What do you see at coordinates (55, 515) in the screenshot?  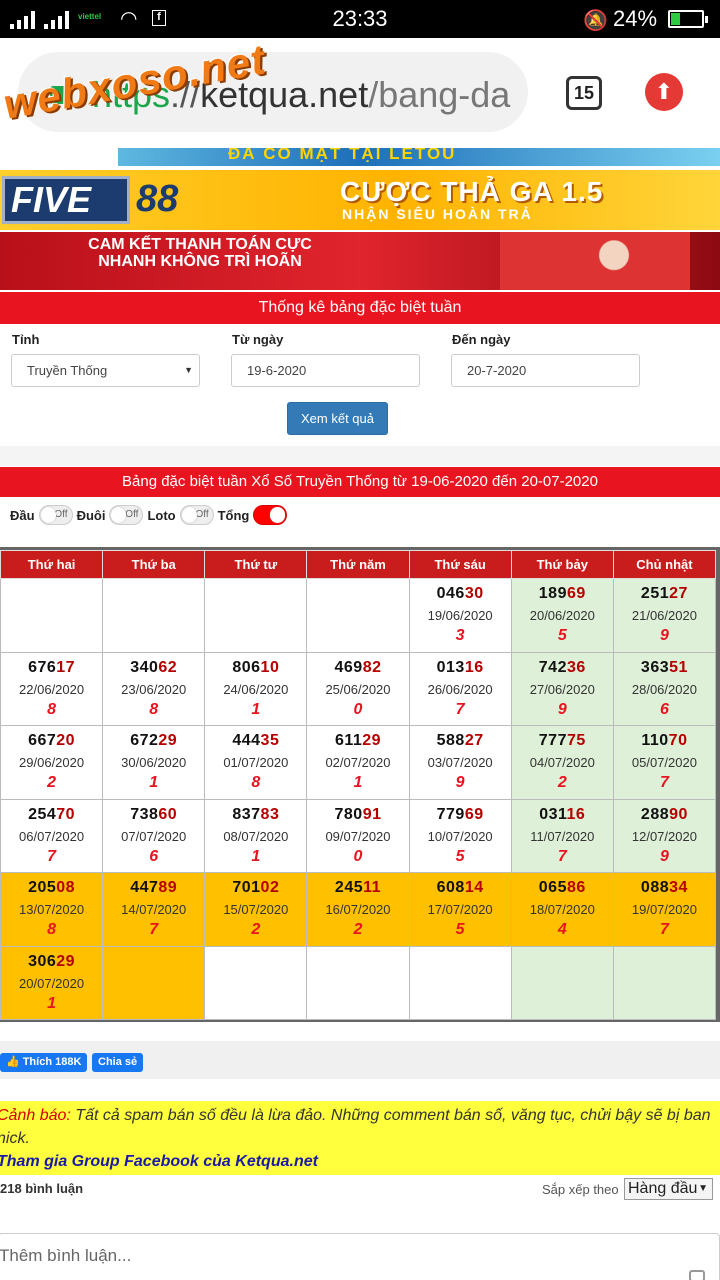 I see `toggle-dau: Off` at bounding box center [55, 515].